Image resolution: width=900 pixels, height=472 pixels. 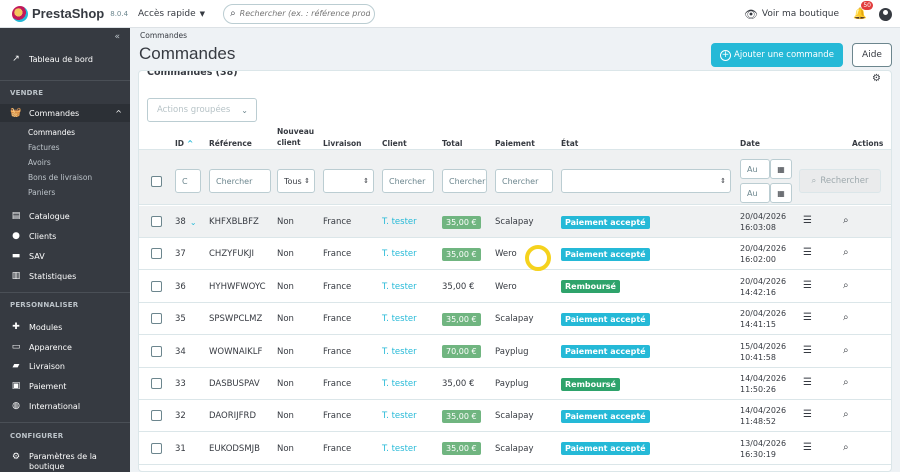 I want to click on quick-access-dropdown: Accès rapide ▼, so click(x=171, y=14).